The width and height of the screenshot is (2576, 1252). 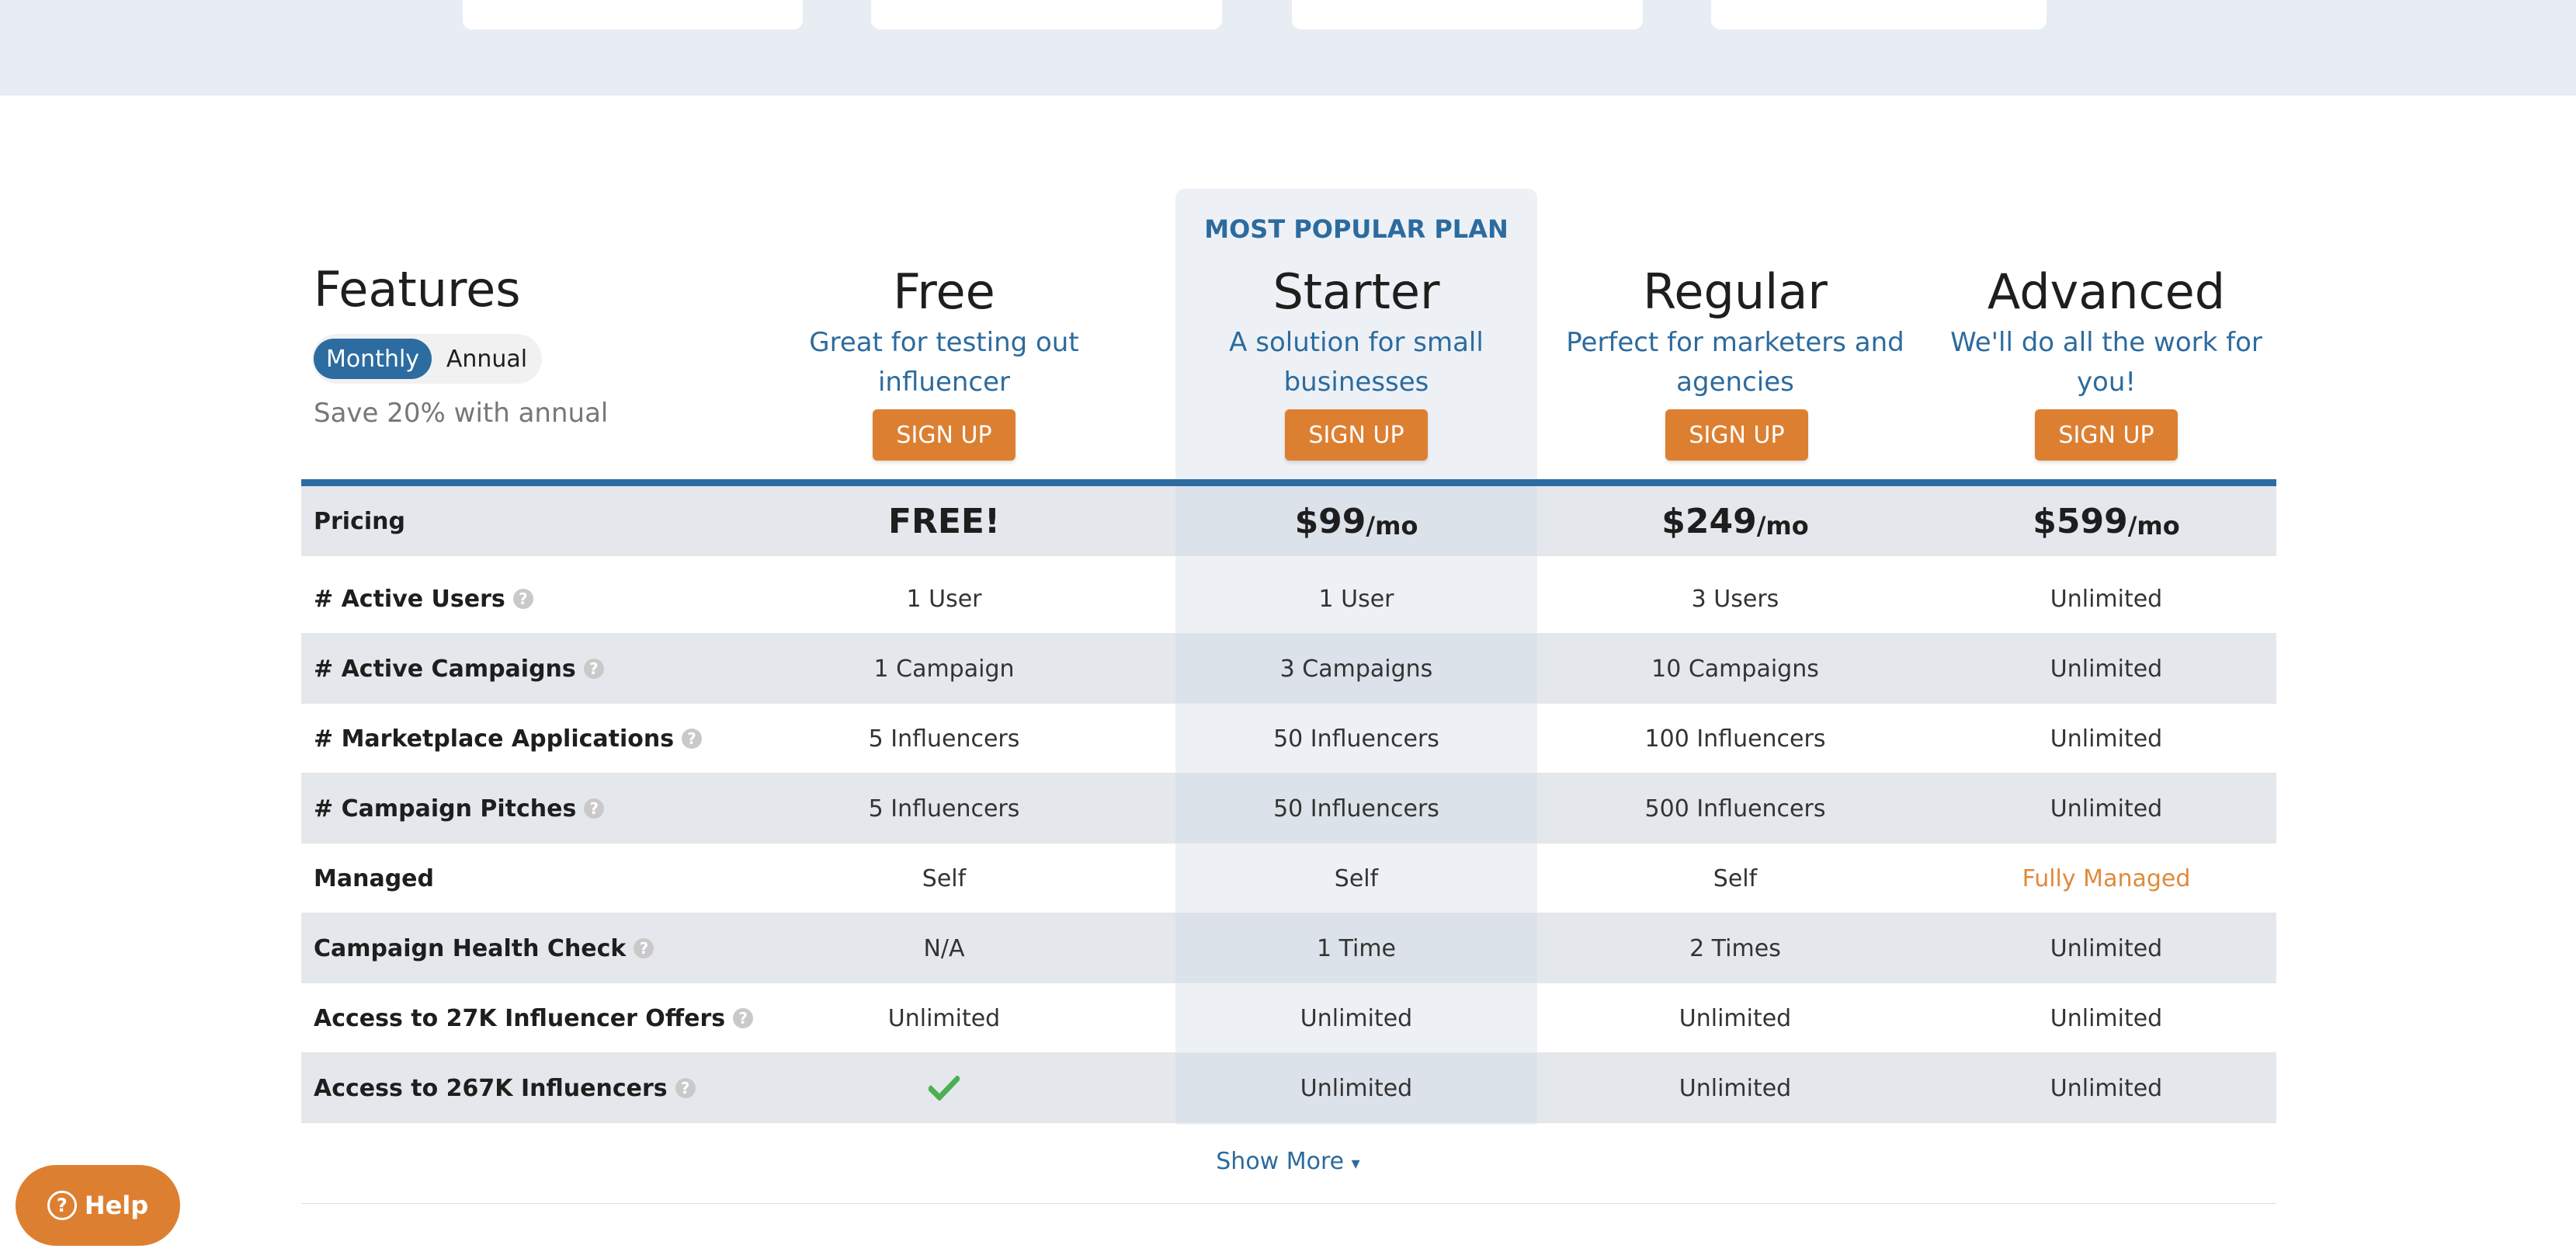 I want to click on help-button: ? Help, so click(x=98, y=1205).